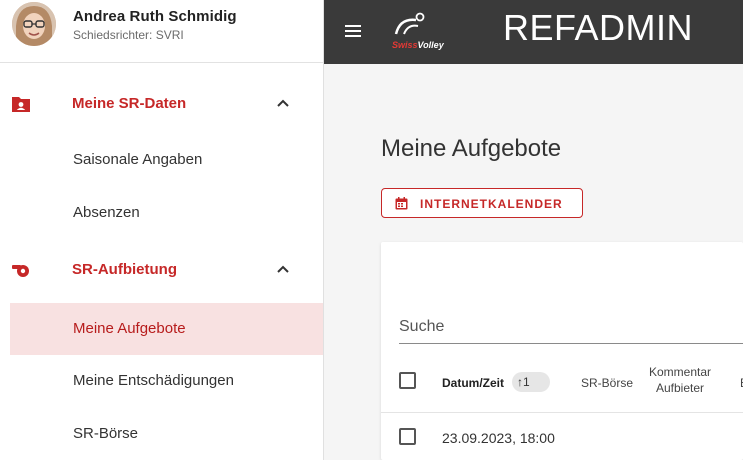  What do you see at coordinates (401, 203) in the screenshot?
I see `calendar-icon` at bounding box center [401, 203].